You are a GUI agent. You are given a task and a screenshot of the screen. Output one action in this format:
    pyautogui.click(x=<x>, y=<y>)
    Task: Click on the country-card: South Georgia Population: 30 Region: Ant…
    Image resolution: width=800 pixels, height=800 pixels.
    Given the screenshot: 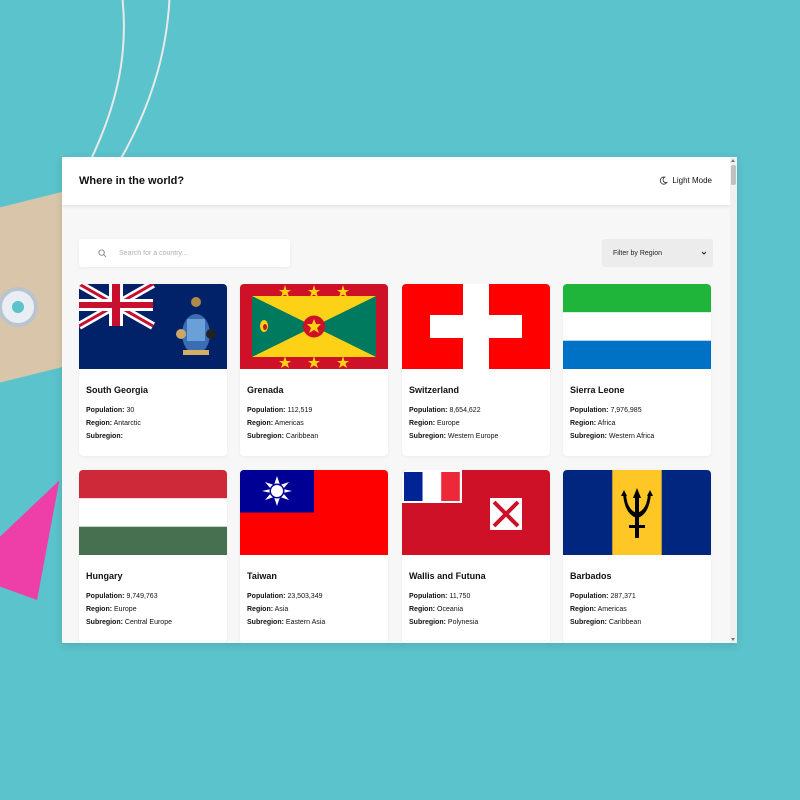 What is the action you would take?
    pyautogui.click(x=153, y=370)
    